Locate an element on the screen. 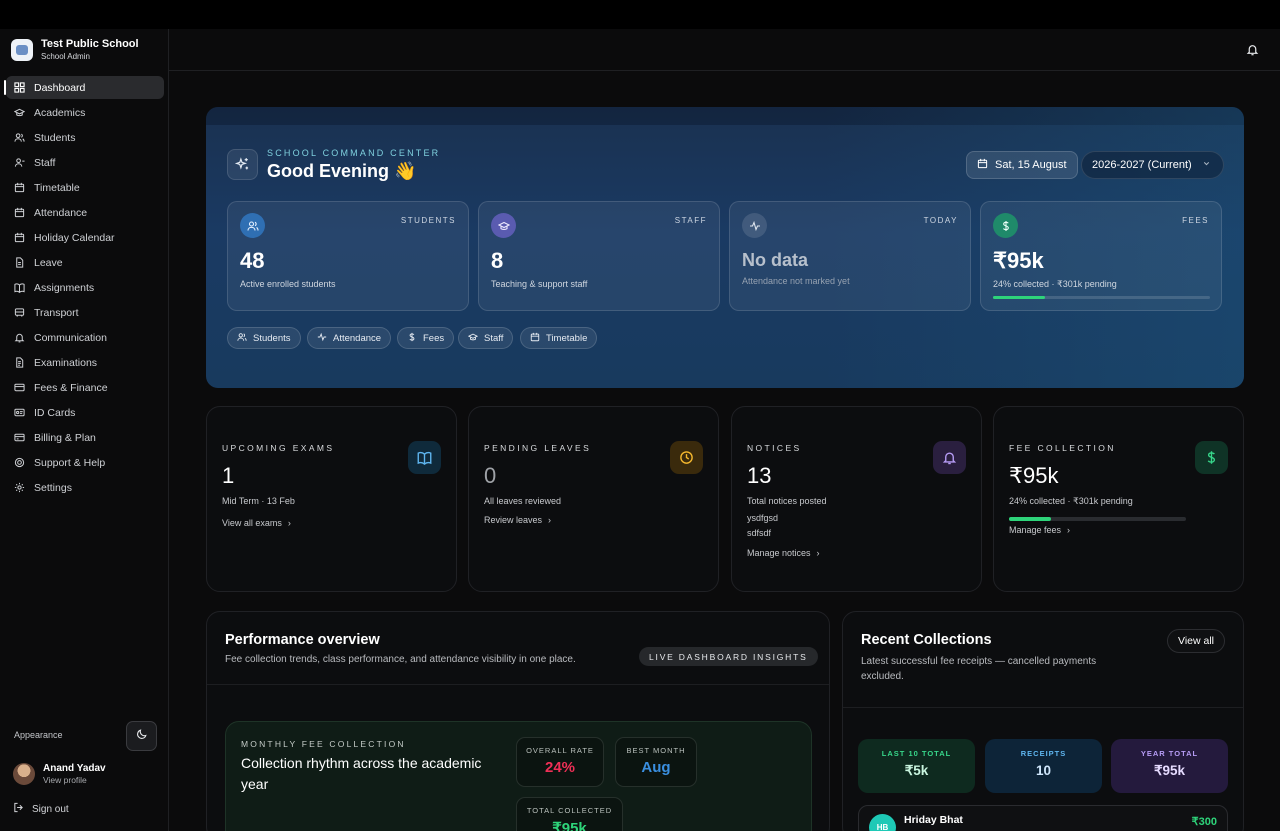  card-link-label: Manage notices is located at coordinates (779, 553).